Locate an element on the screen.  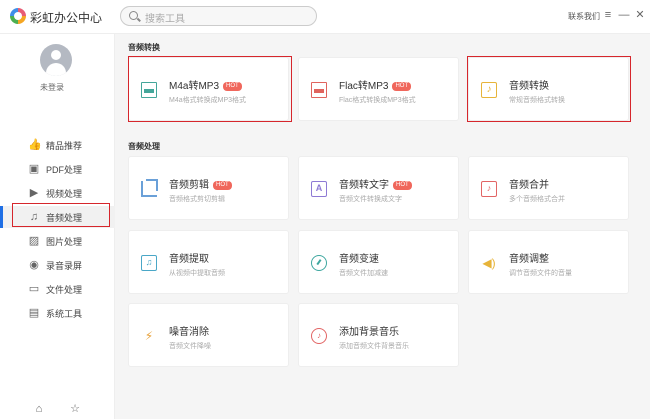
sidebar-item-pdf: ▣ PDF处理 is located at coordinates (57, 169).